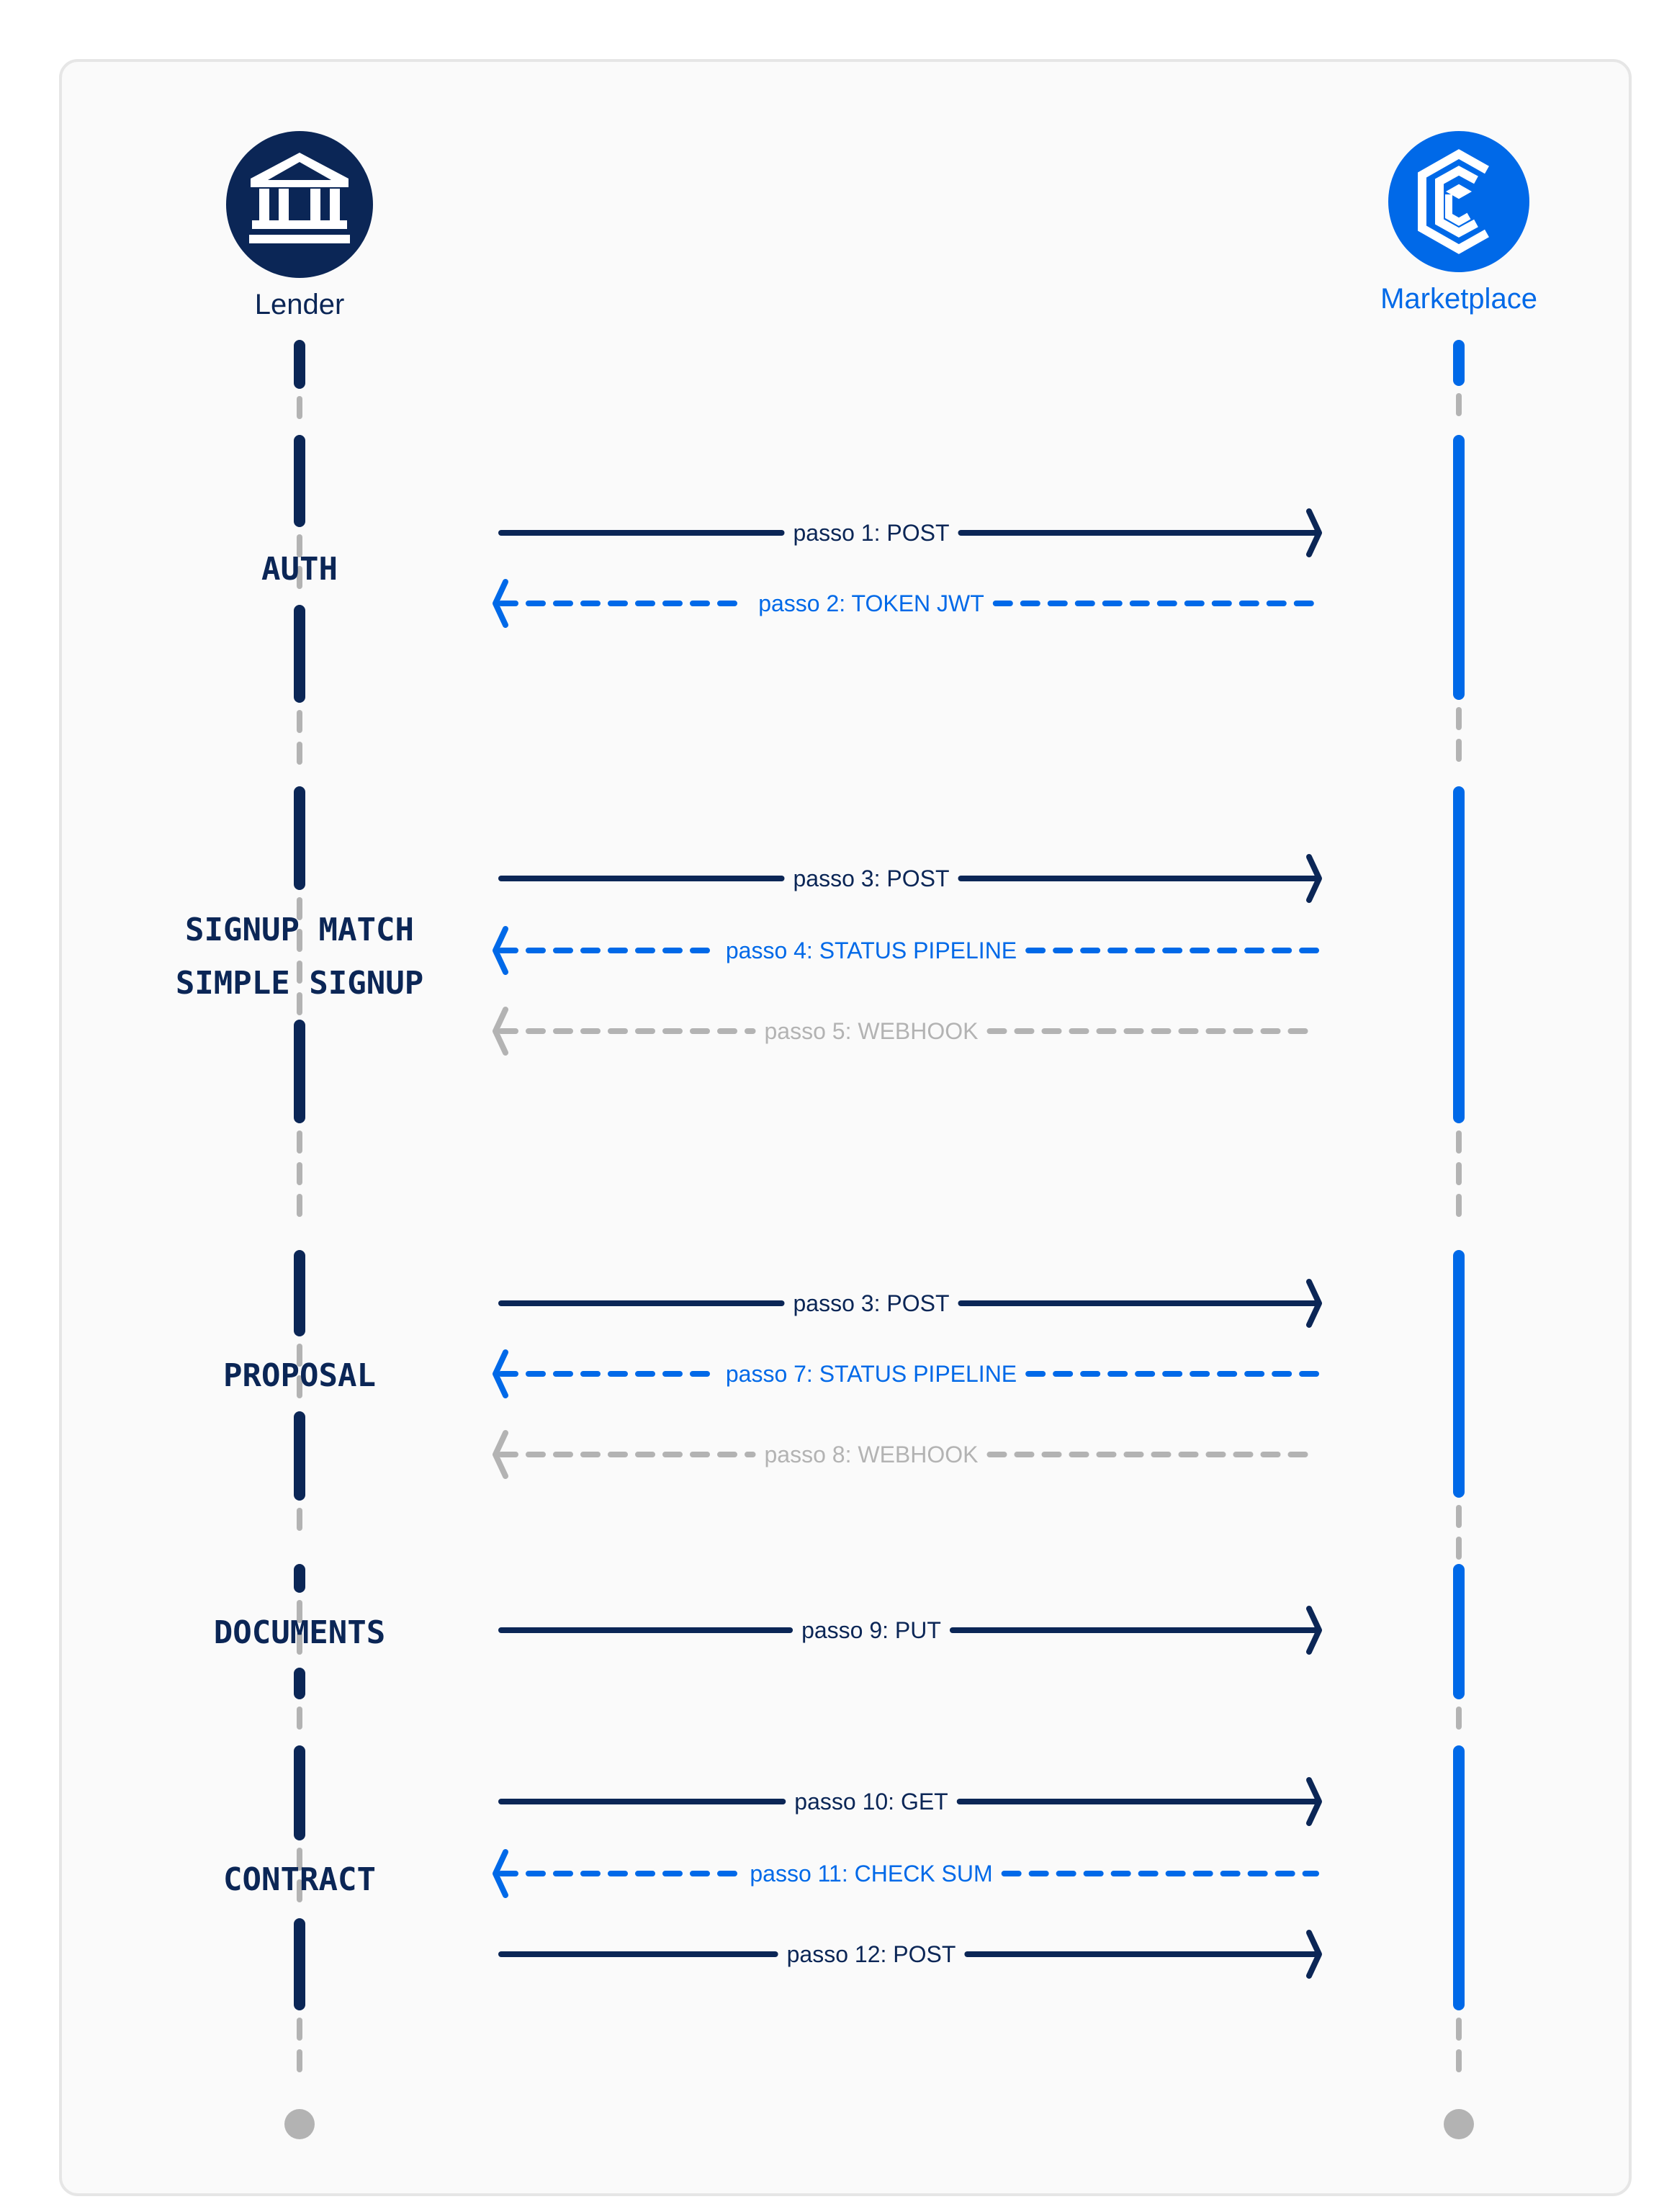 The image size is (1659, 2212). I want to click on message-label: passo 9: PUT, so click(871, 1630).